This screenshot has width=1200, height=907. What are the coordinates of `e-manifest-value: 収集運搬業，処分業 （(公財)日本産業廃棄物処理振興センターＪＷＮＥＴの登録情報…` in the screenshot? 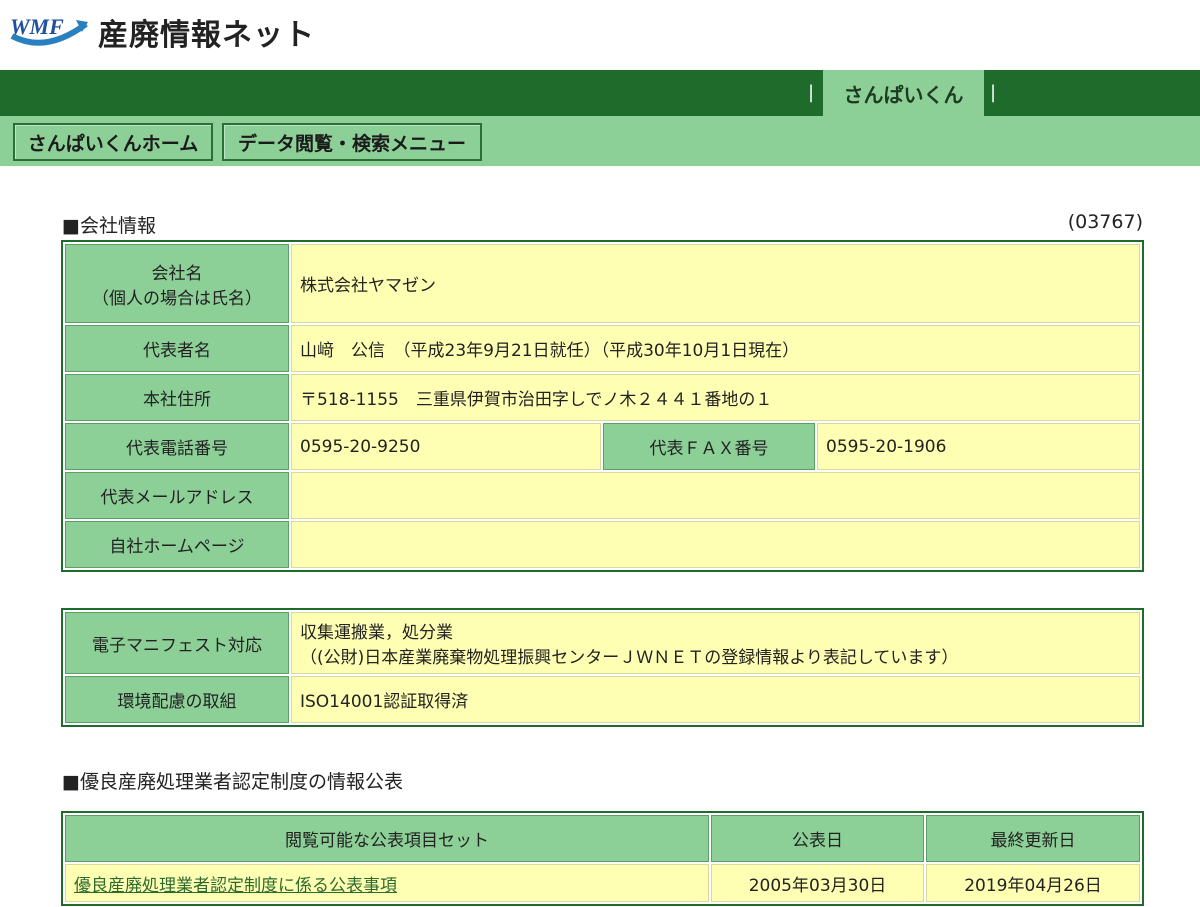 It's located at (715, 643).